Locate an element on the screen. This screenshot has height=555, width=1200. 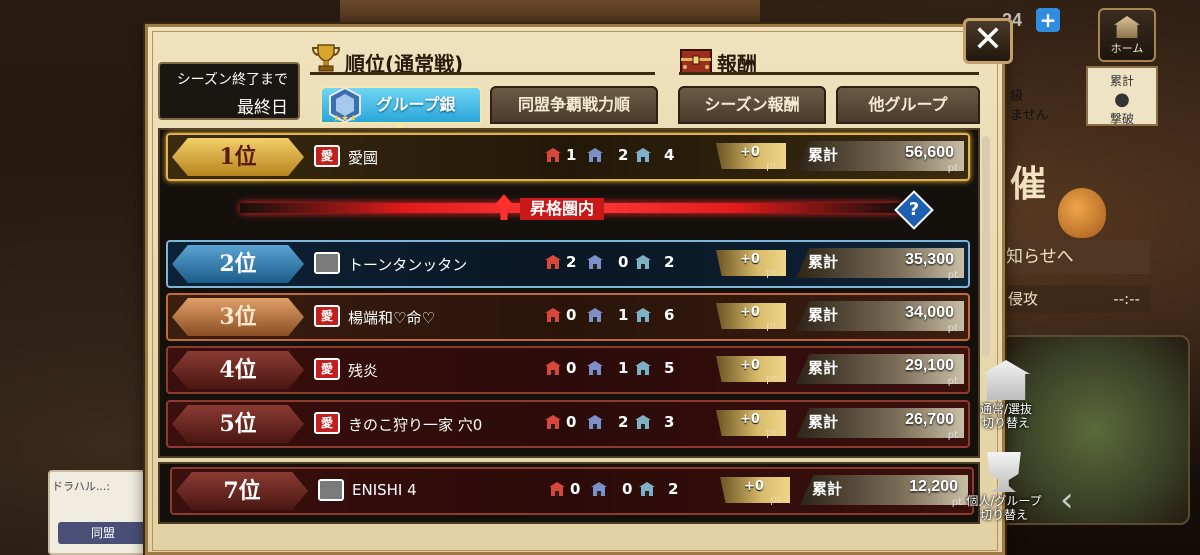
help-question-mark: ? is located at coordinates (914, 209).